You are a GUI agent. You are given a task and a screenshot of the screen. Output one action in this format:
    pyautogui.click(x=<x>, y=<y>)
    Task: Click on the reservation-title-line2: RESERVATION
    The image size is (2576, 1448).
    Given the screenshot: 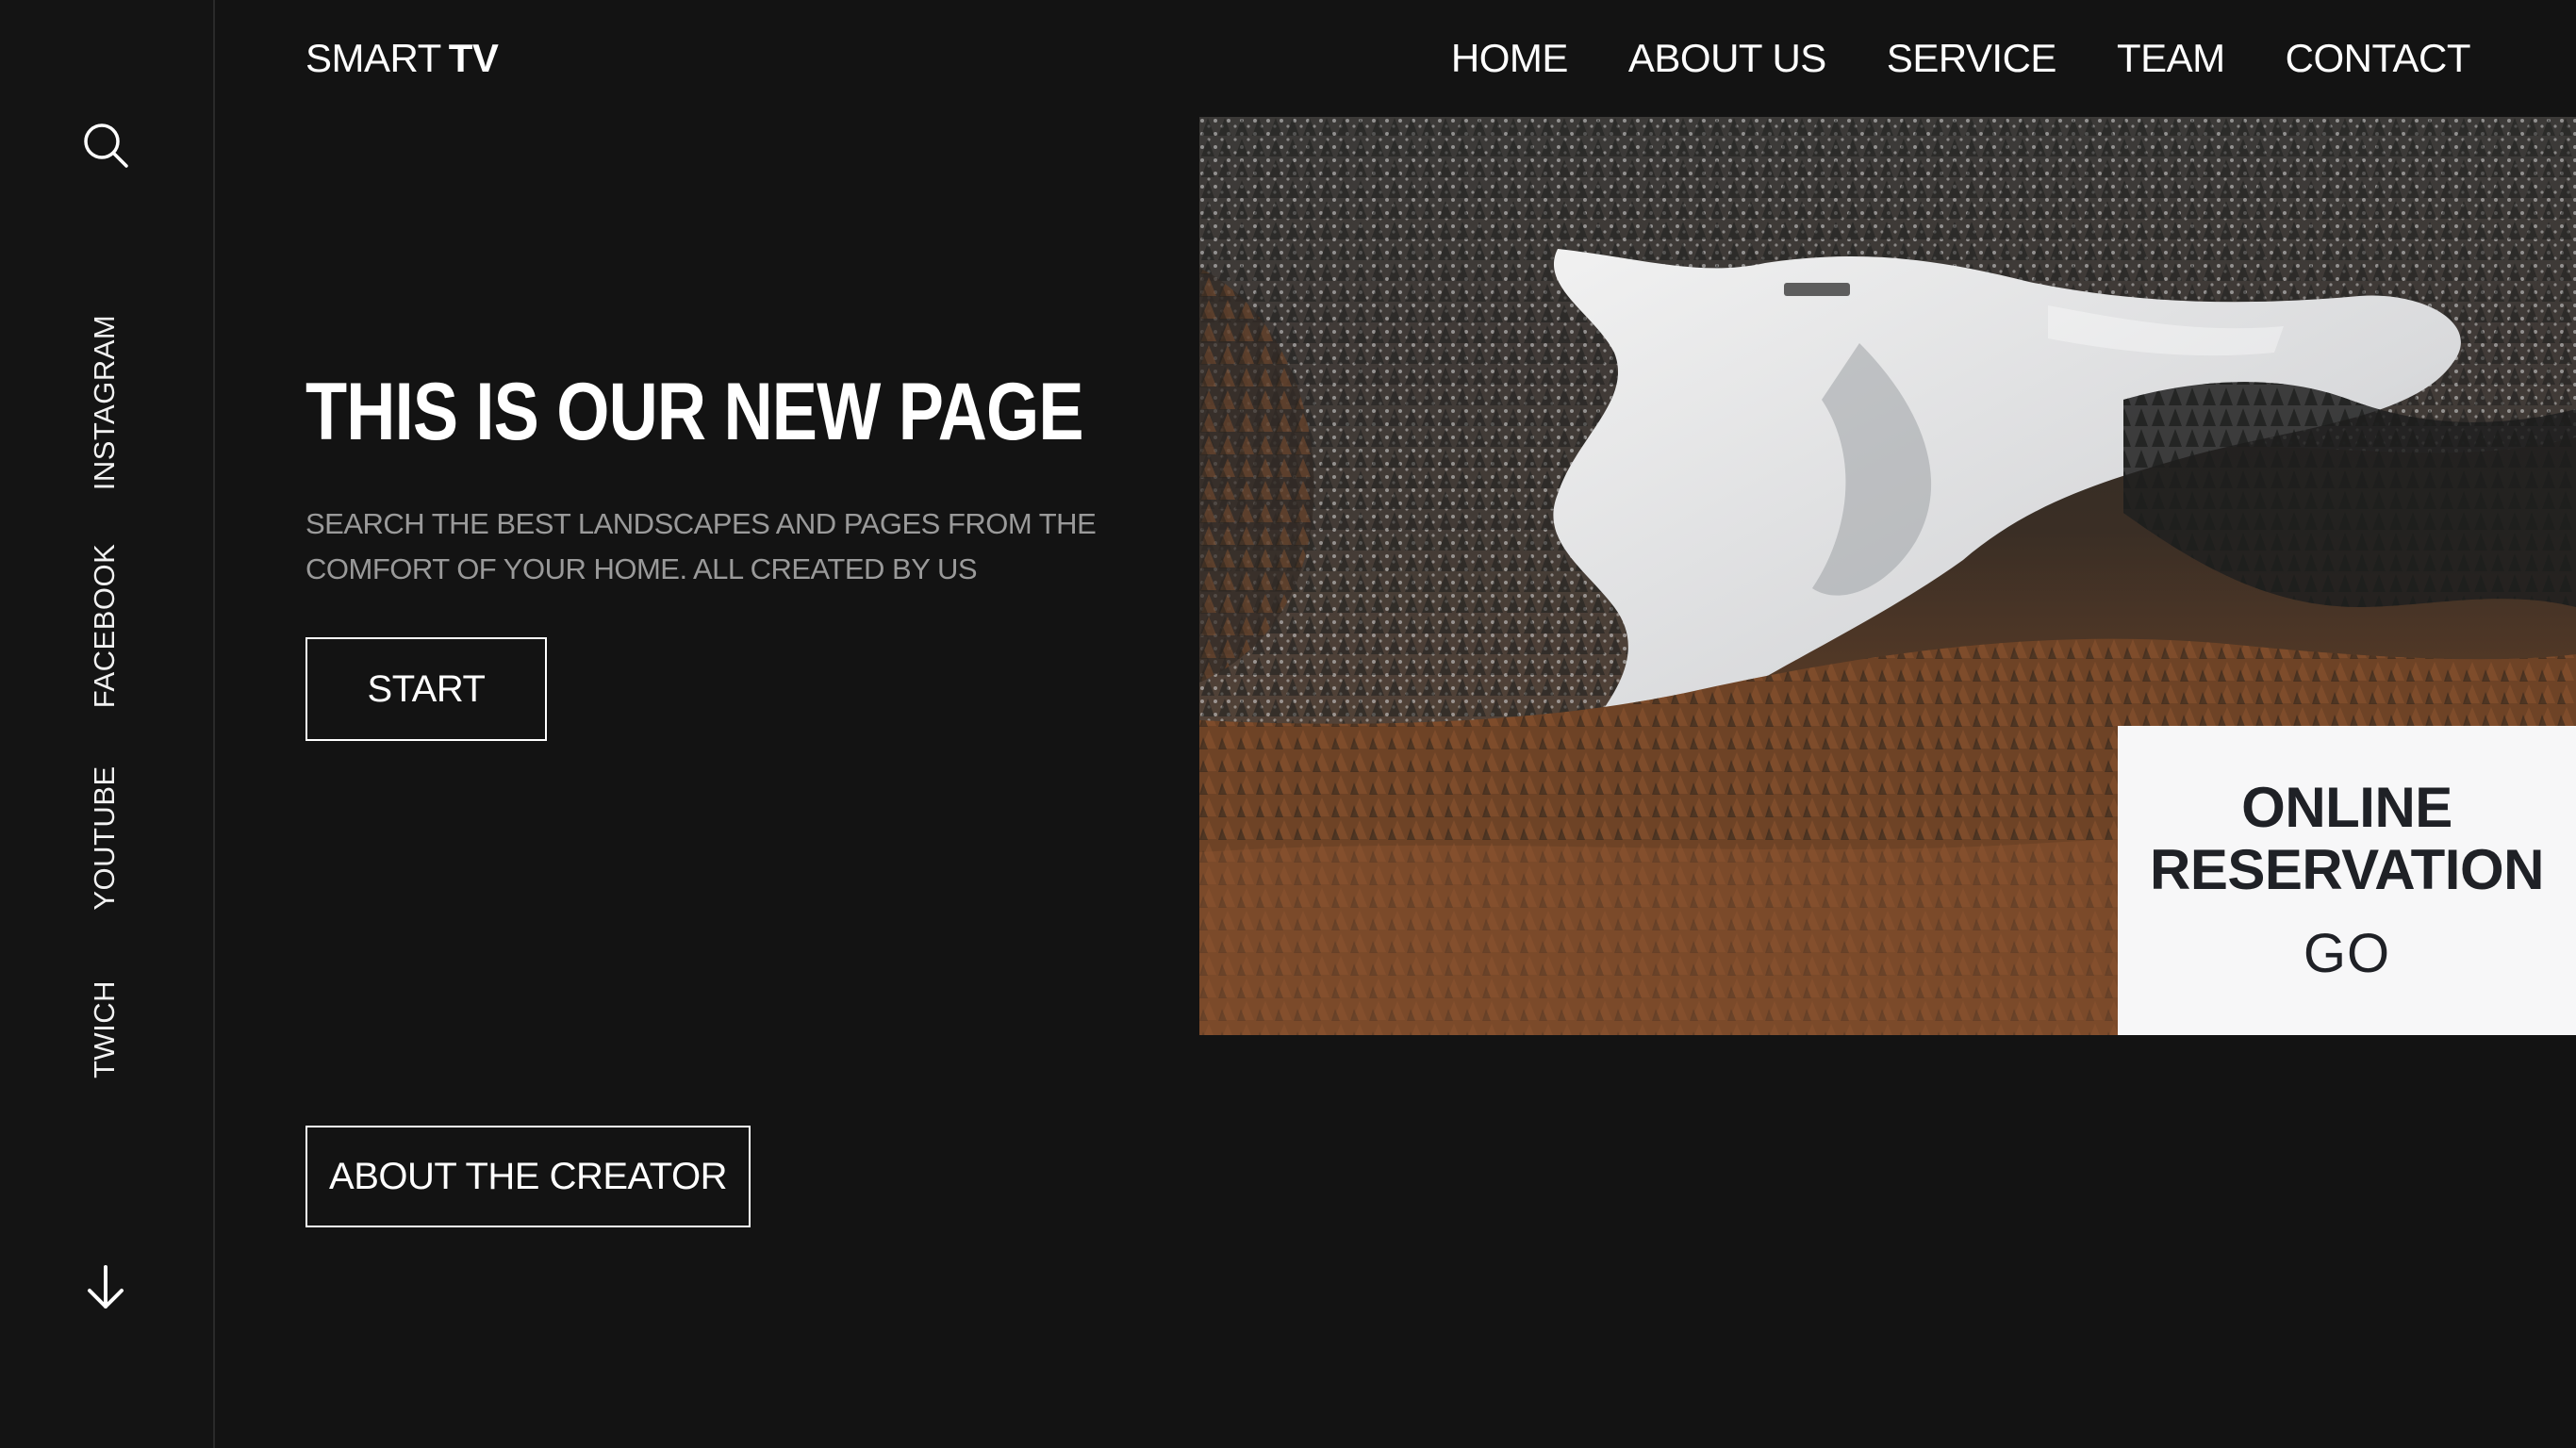 What is the action you would take?
    pyautogui.click(x=2347, y=869)
    